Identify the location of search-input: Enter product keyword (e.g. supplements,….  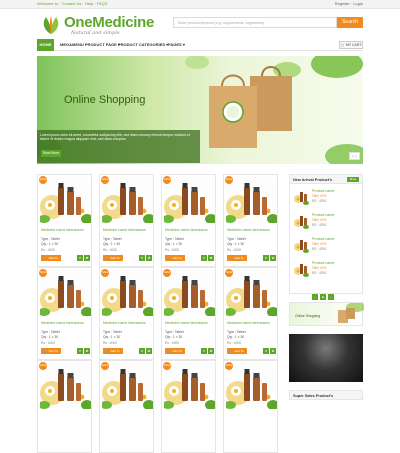
(255, 22).